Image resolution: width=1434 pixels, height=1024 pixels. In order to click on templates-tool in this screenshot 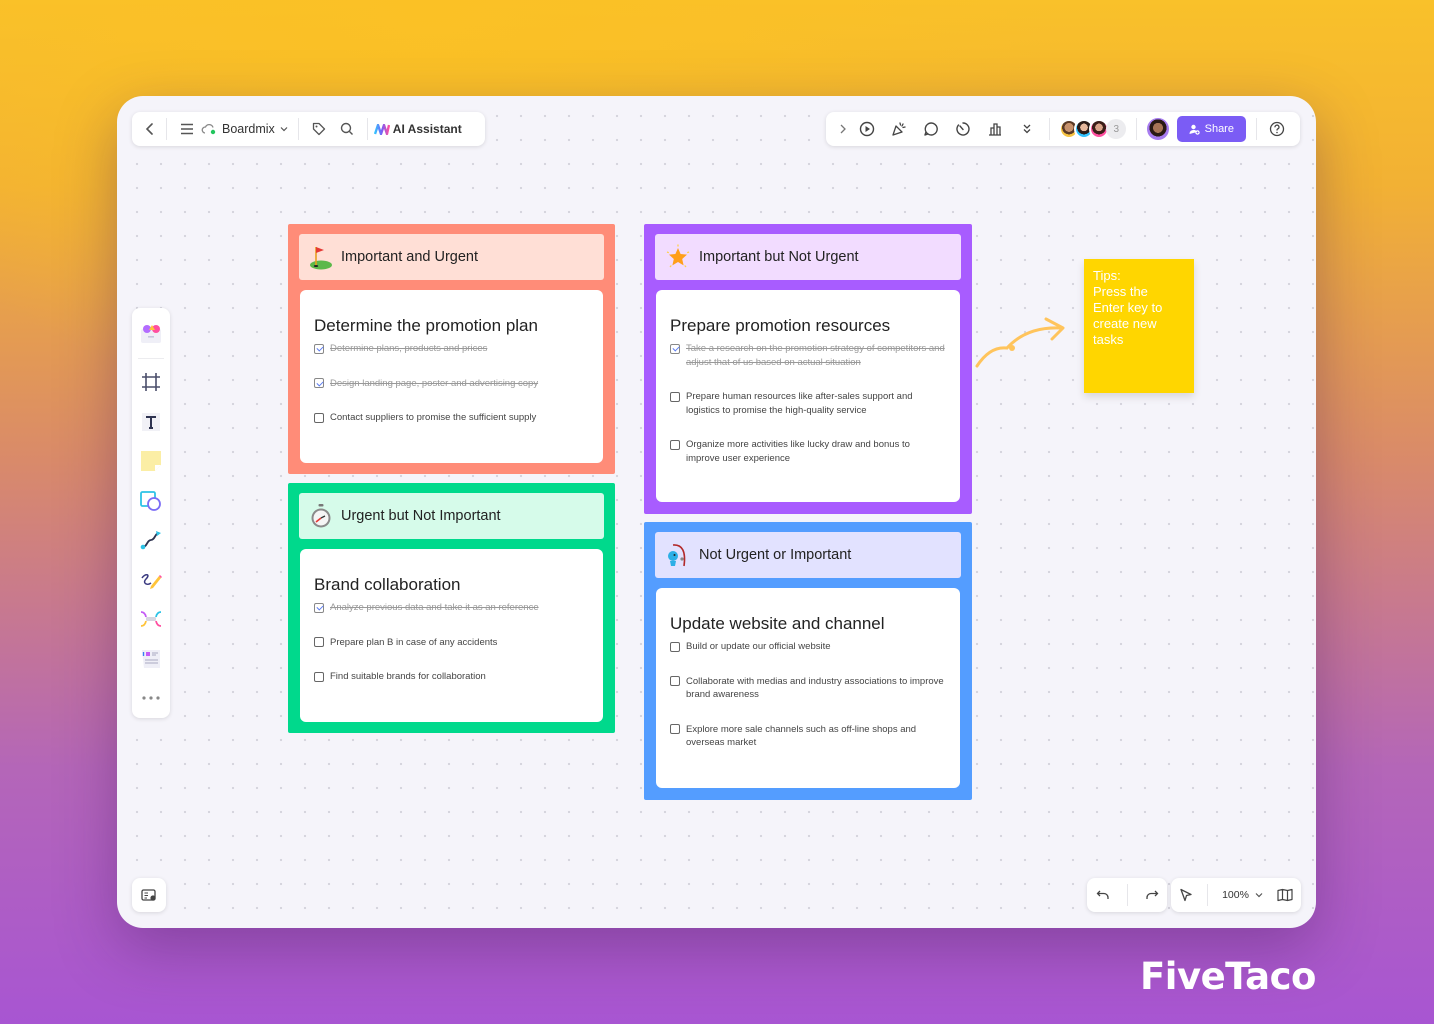, I will do `click(151, 334)`.